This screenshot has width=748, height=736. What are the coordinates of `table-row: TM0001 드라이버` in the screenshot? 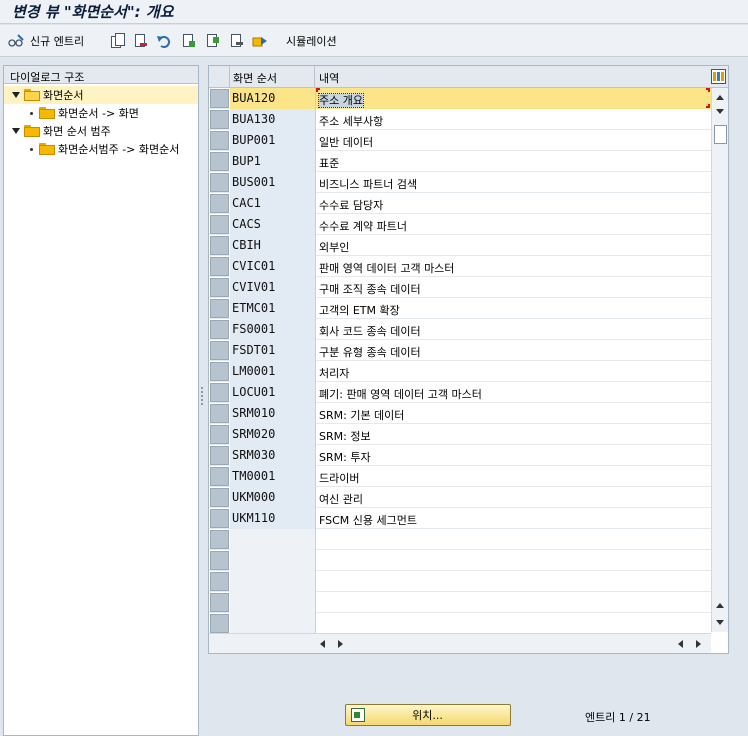 It's located at (460, 476).